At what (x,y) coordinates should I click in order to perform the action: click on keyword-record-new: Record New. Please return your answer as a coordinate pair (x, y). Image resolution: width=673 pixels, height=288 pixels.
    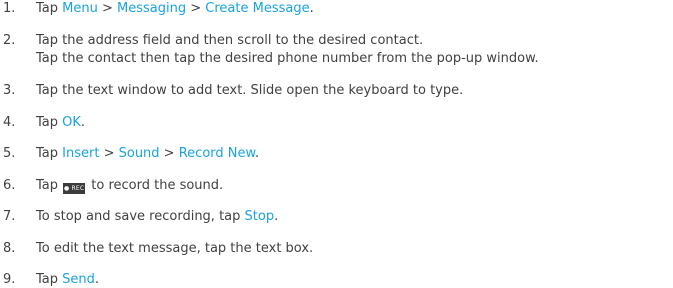
    Looking at the image, I should click on (216, 153).